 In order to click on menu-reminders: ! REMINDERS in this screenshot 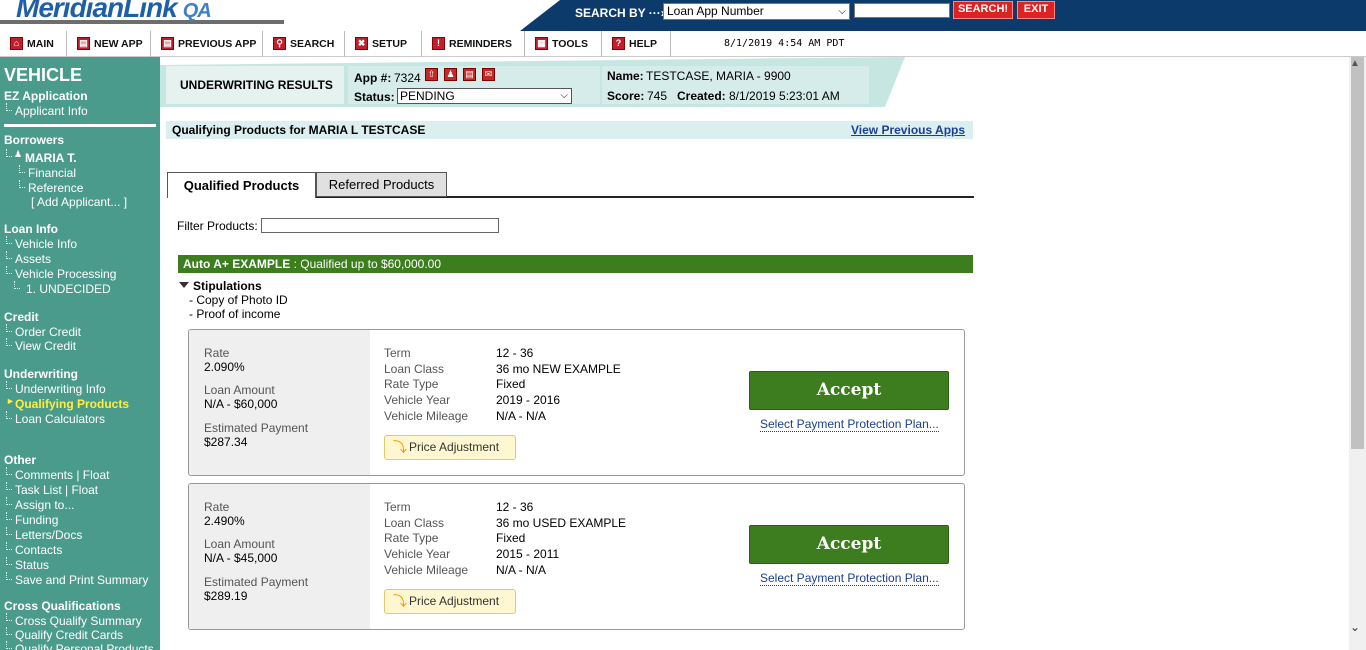, I will do `click(473, 44)`.